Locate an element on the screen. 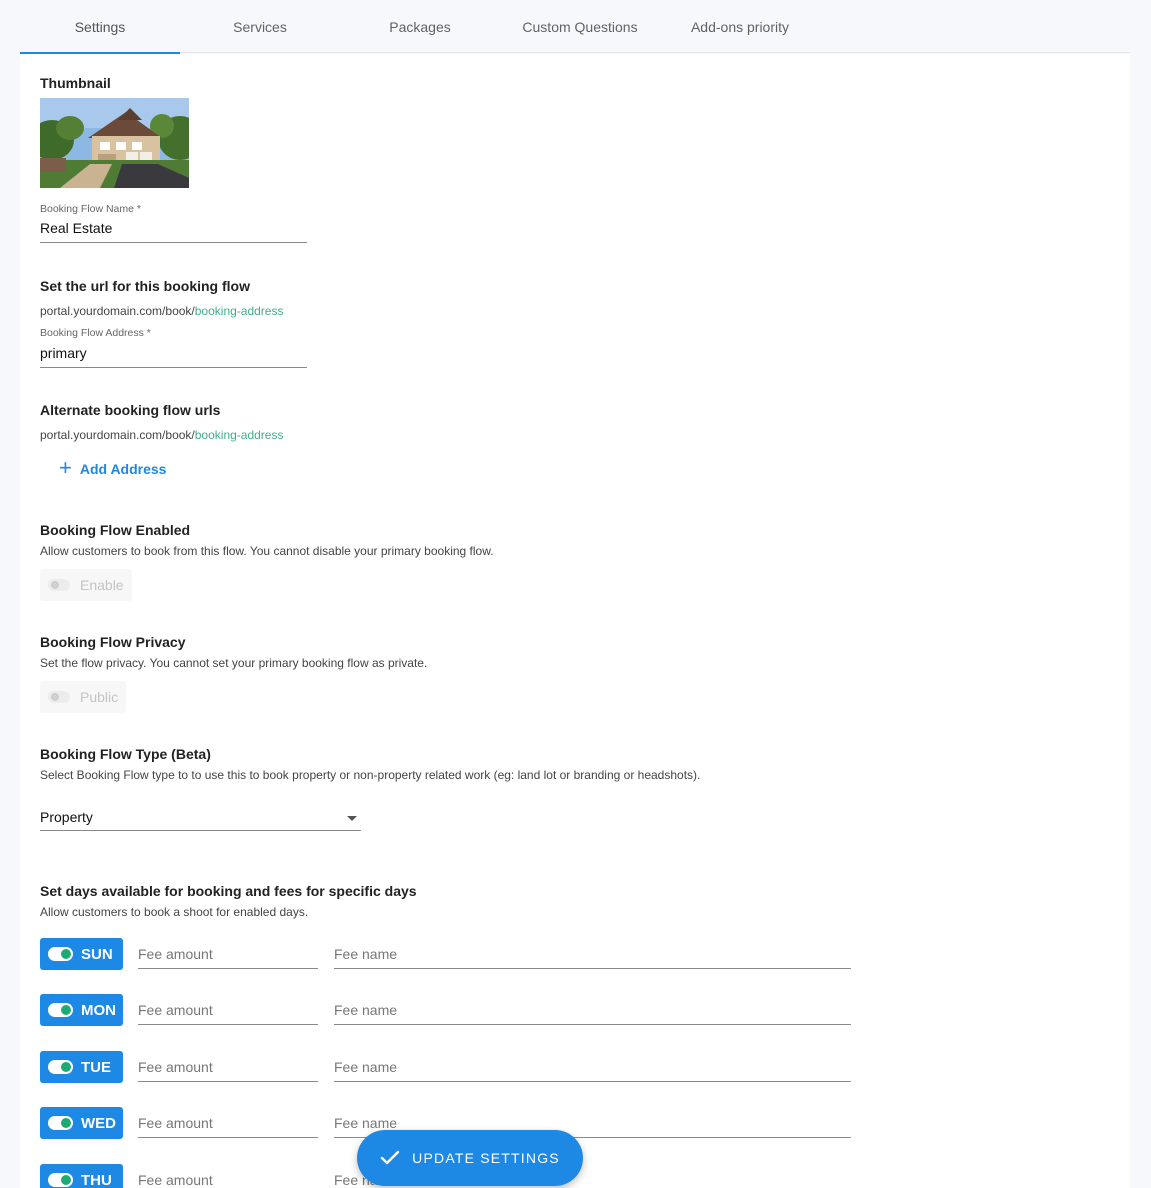  day-toggle-tue: TUE is located at coordinates (81, 1067).